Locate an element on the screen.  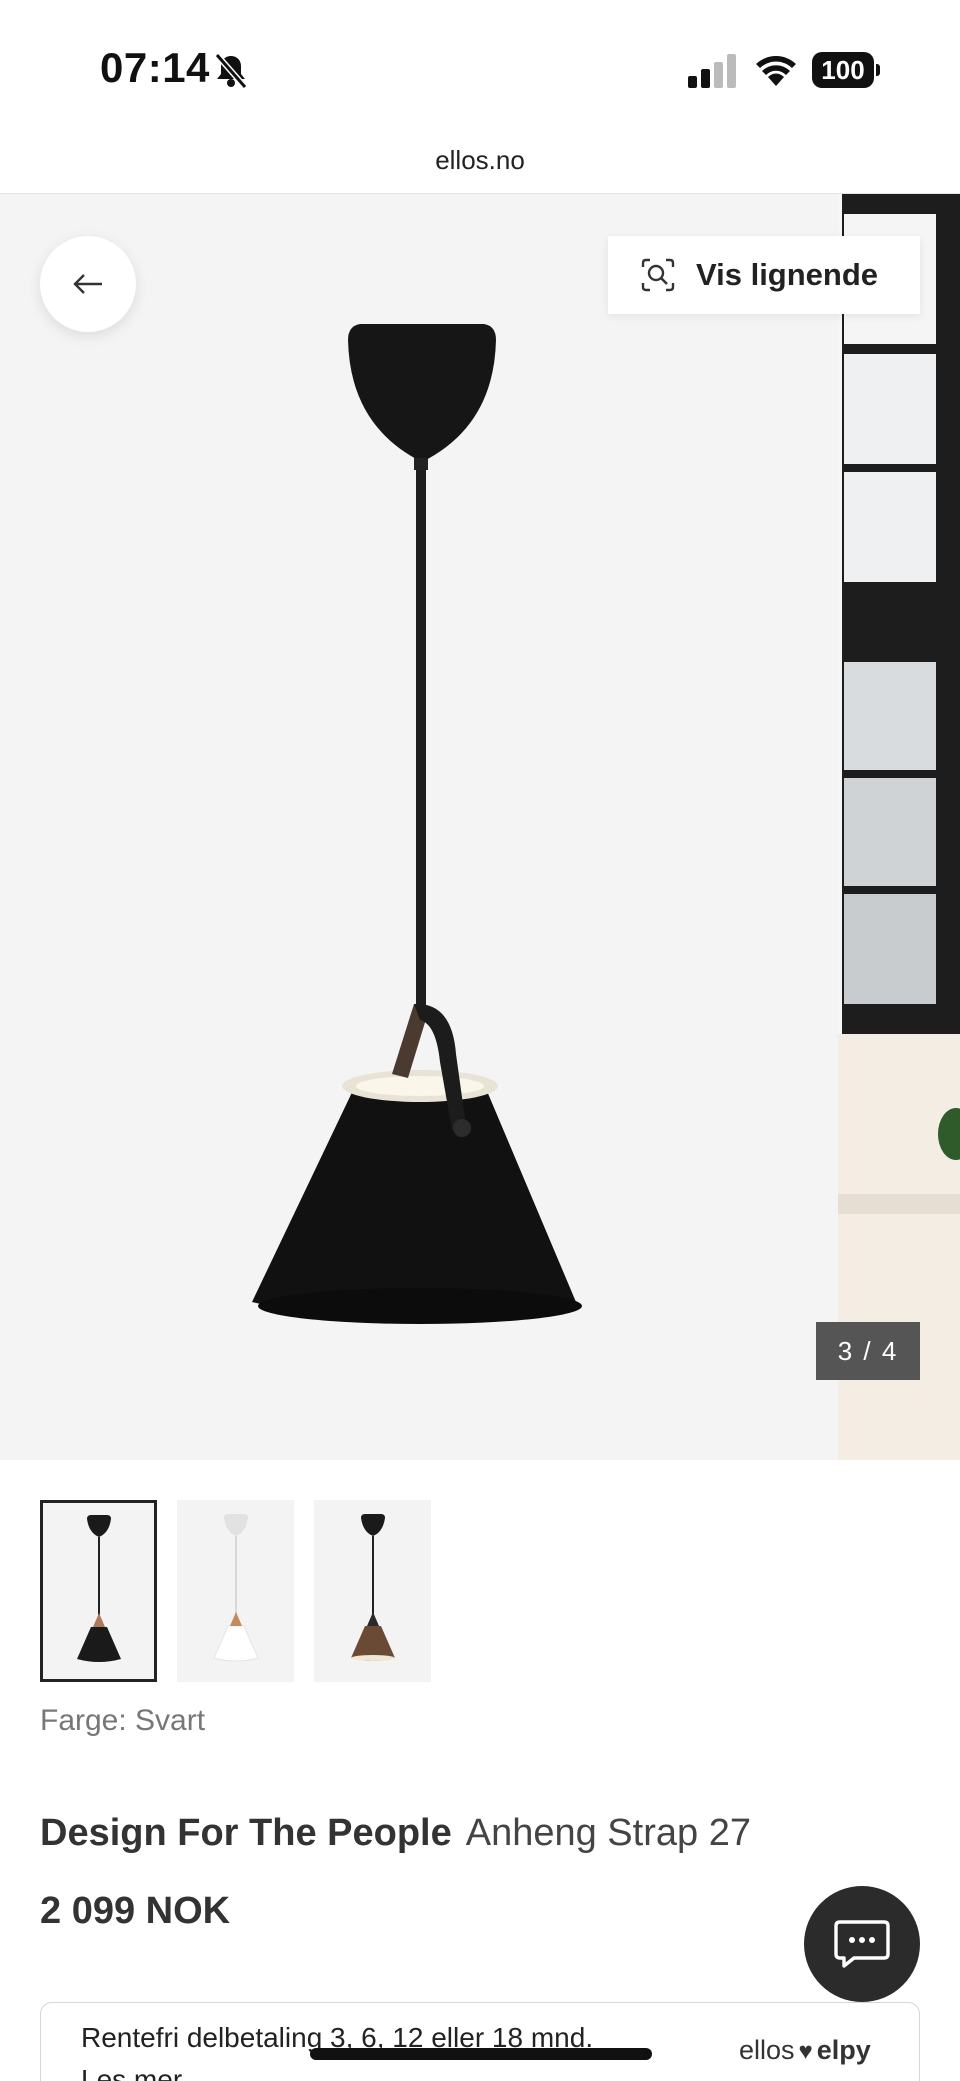
image-pager: 3 / 4 is located at coordinates (868, 1351).